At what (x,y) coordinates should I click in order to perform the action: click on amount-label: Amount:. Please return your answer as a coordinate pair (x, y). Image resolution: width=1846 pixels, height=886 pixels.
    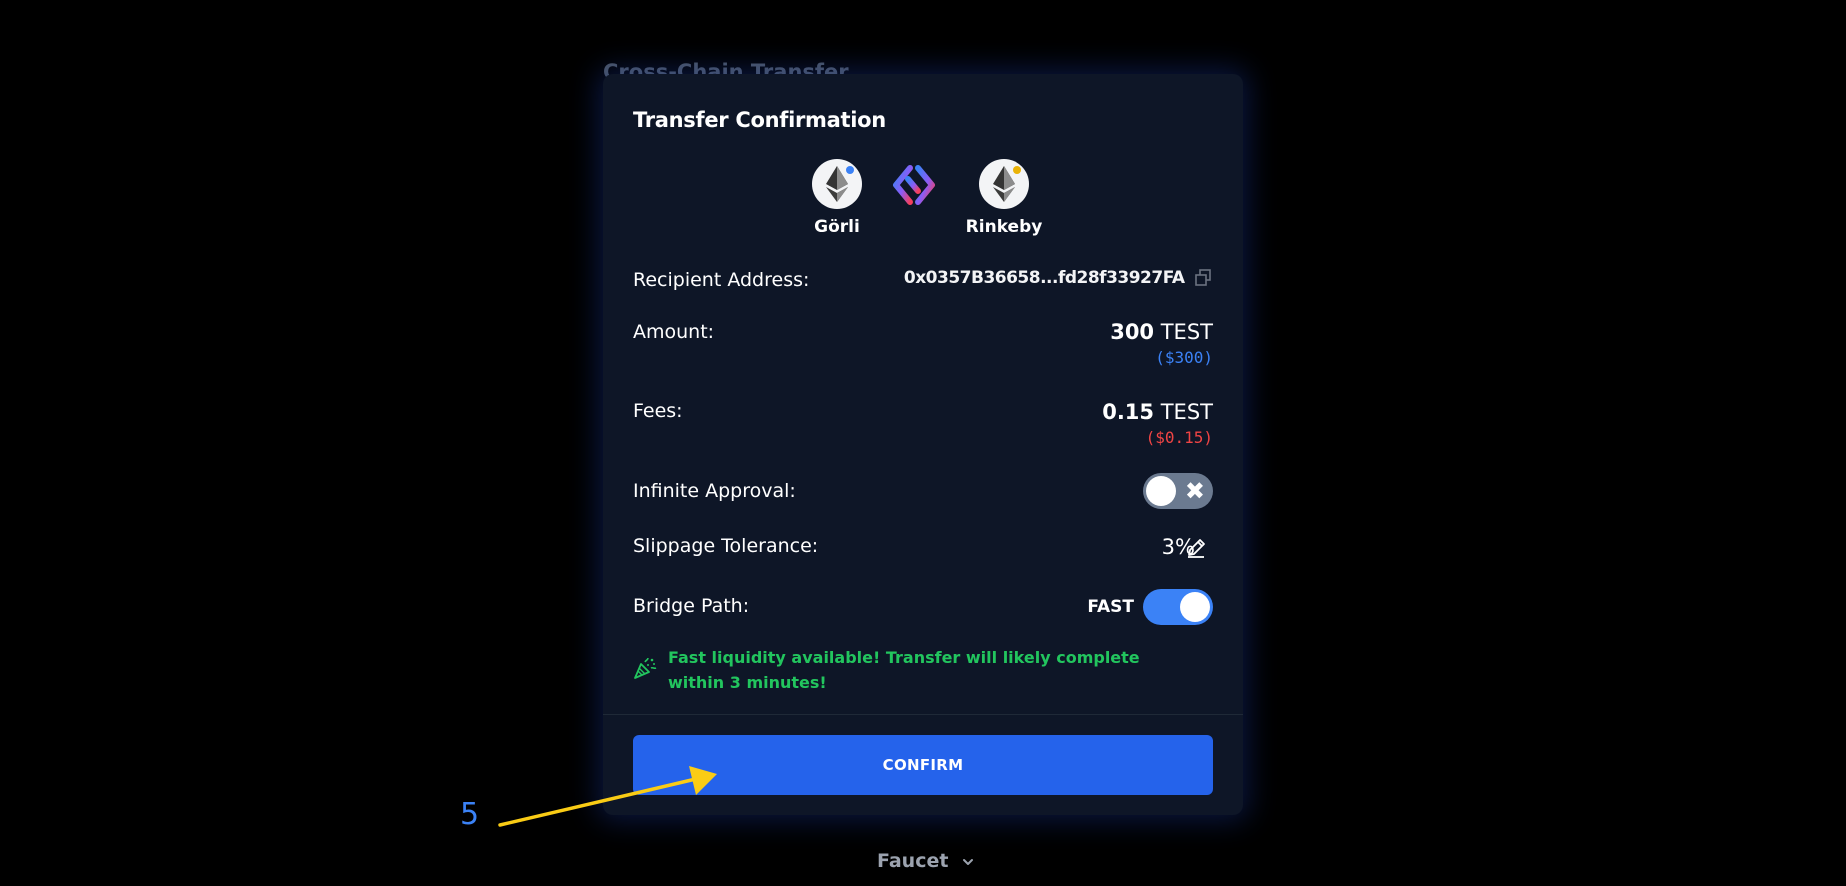
    Looking at the image, I should click on (674, 332).